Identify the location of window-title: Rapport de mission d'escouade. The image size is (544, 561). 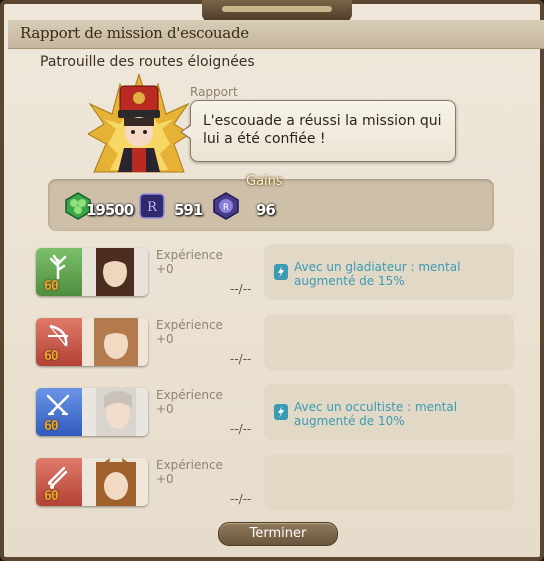
(134, 33).